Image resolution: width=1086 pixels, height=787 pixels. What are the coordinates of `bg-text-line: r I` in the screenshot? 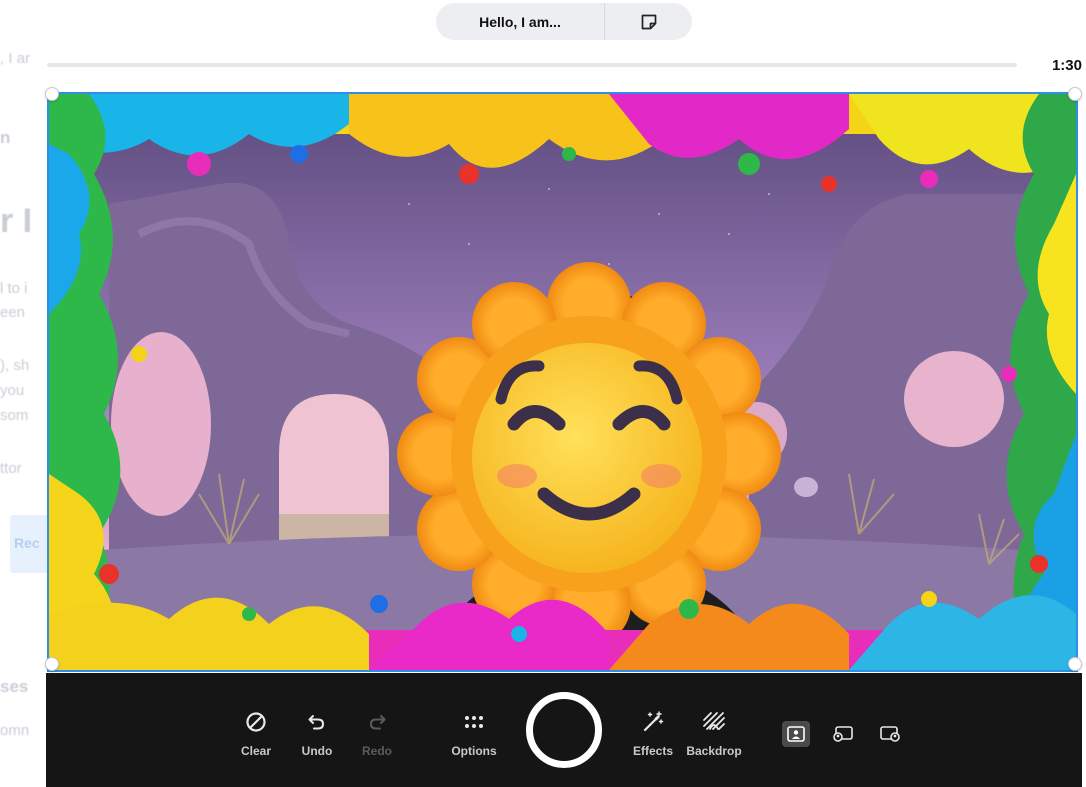 It's located at (16, 221).